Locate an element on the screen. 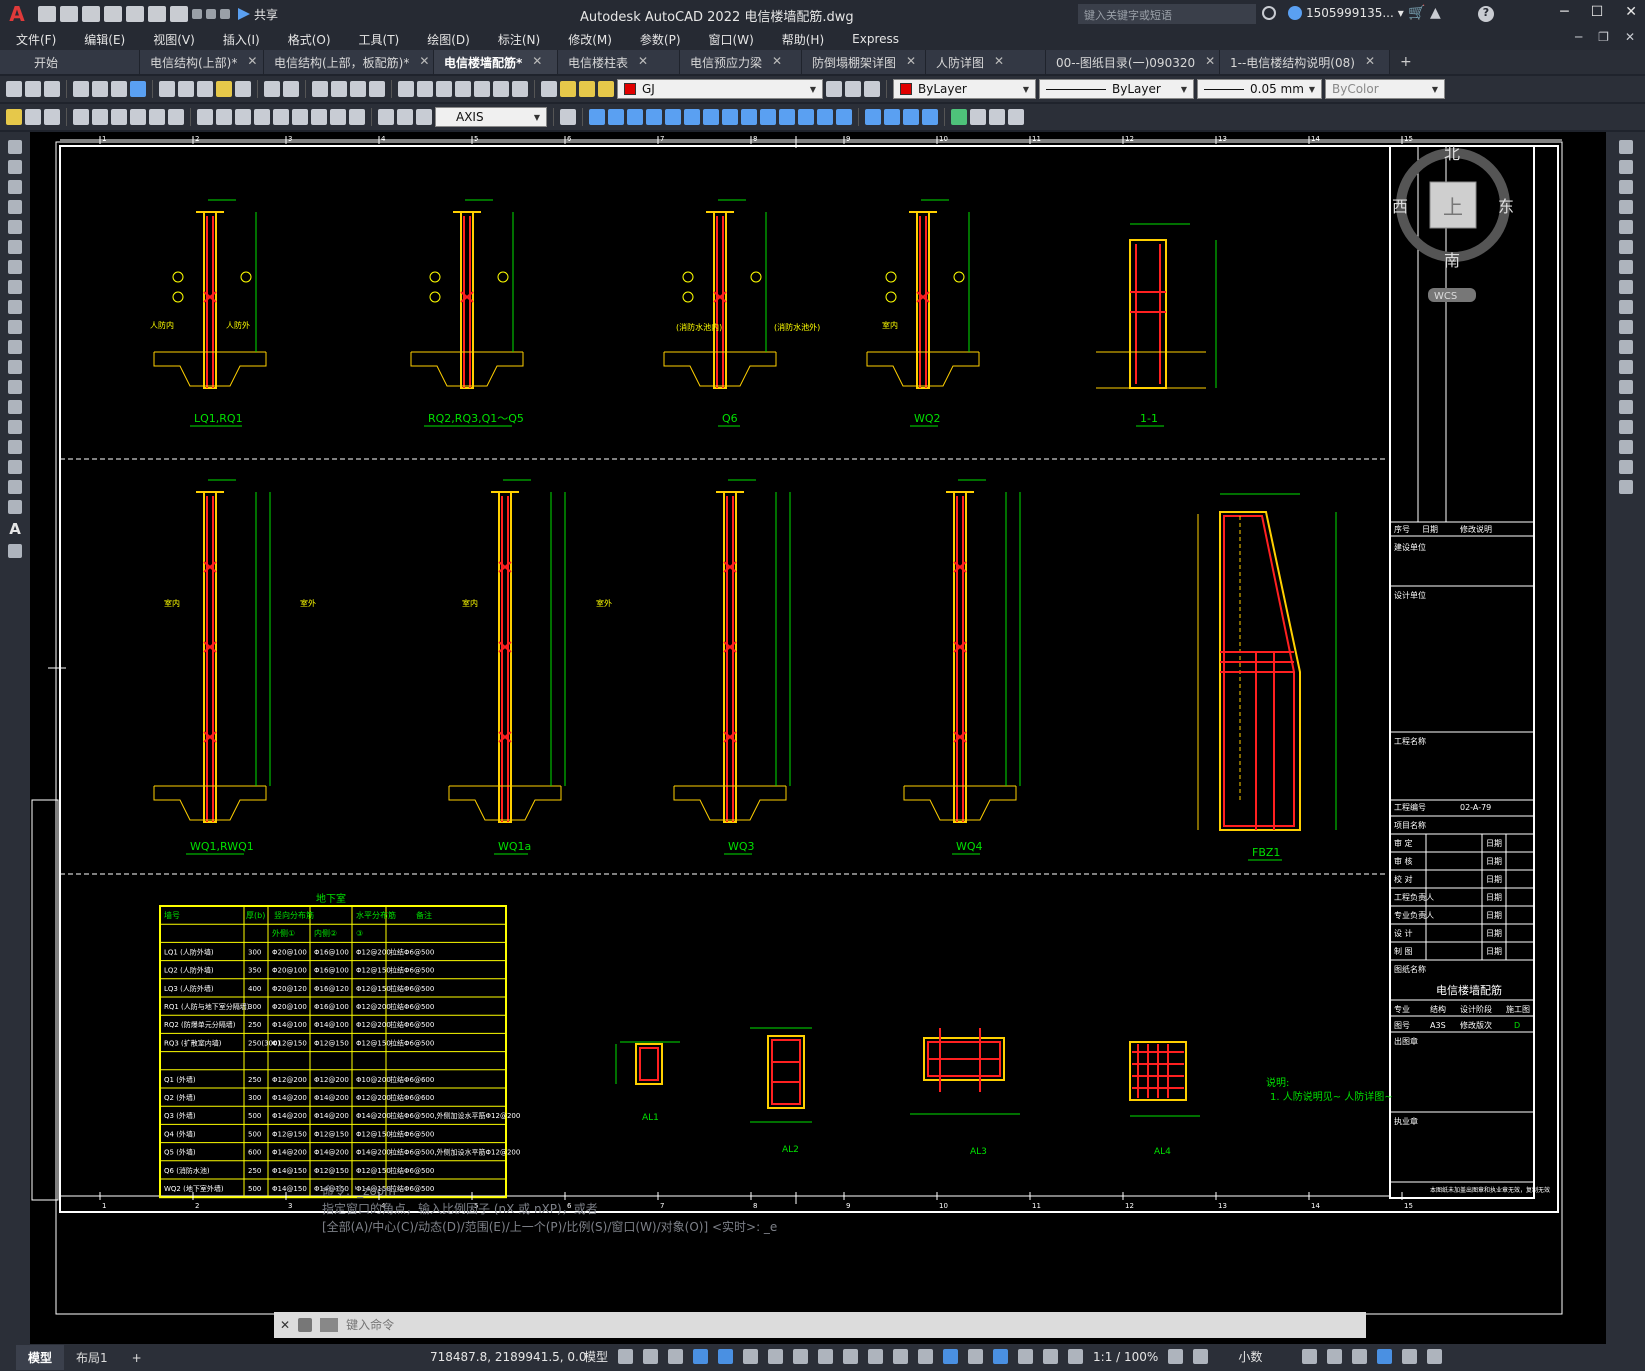  menu-help: 帮助(H) is located at coordinates (803, 39).